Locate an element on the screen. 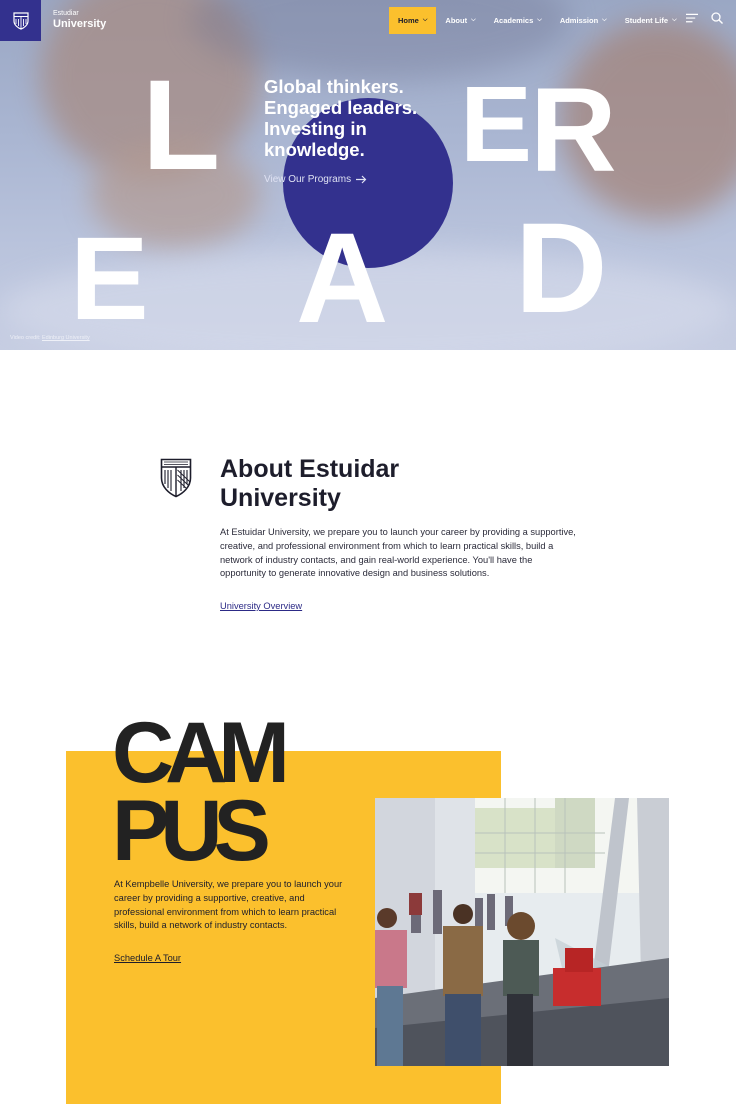 The image size is (736, 1104). hero-letter: A is located at coordinates (342, 278).